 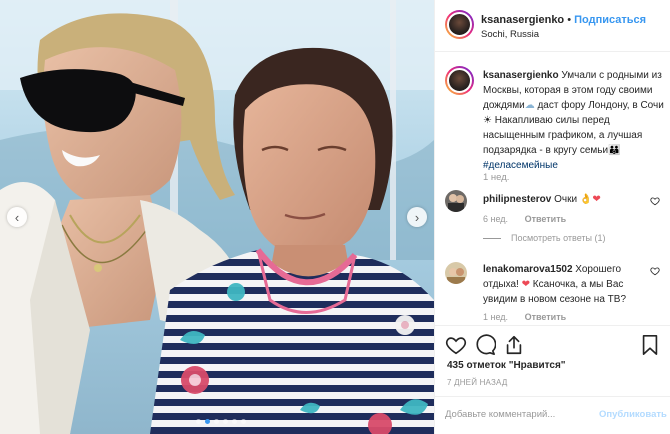 What do you see at coordinates (492, 239) in the screenshot?
I see `replies-line` at bounding box center [492, 239].